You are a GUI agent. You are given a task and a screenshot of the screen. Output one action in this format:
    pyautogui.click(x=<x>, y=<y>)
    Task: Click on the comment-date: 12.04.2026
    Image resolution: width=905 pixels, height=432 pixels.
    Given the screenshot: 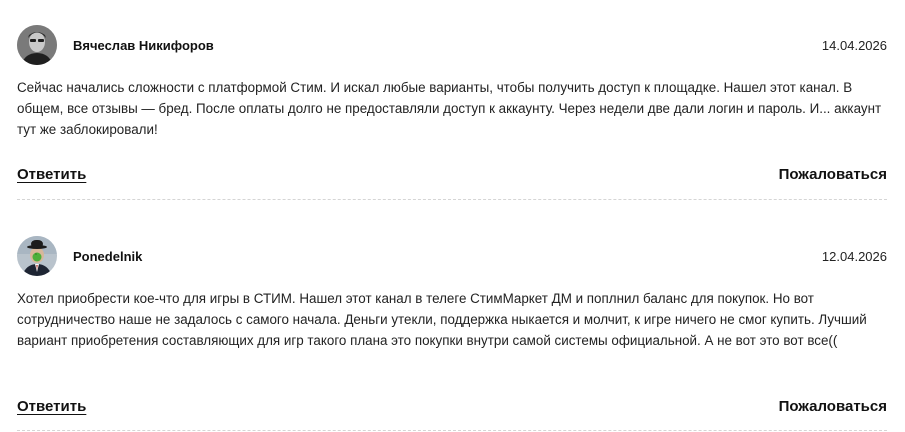 What is the action you would take?
    pyautogui.click(x=854, y=256)
    